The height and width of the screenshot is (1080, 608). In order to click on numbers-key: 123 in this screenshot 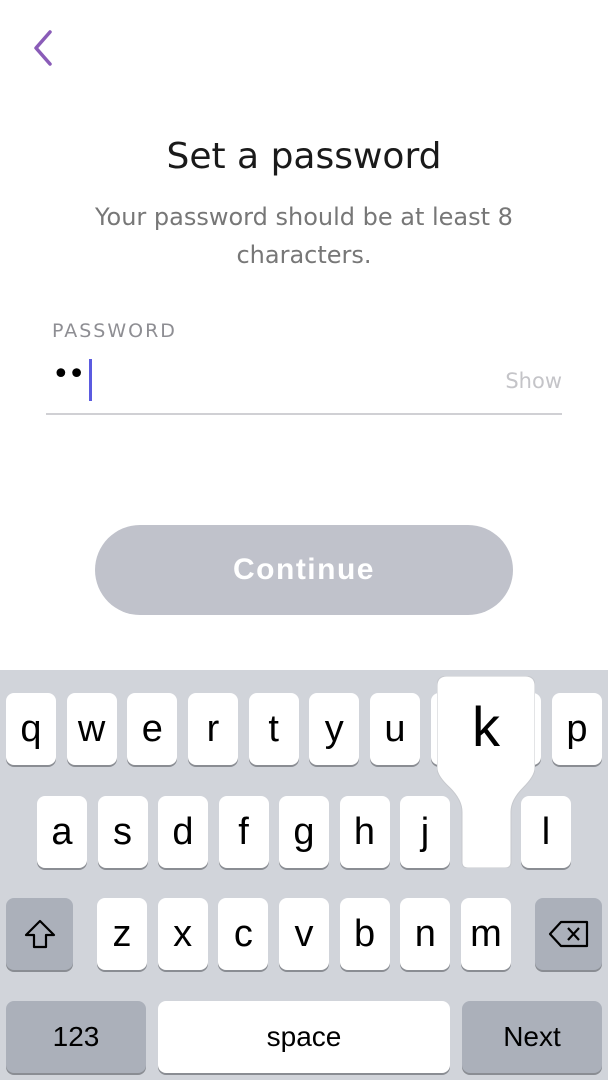, I will do `click(76, 1037)`.